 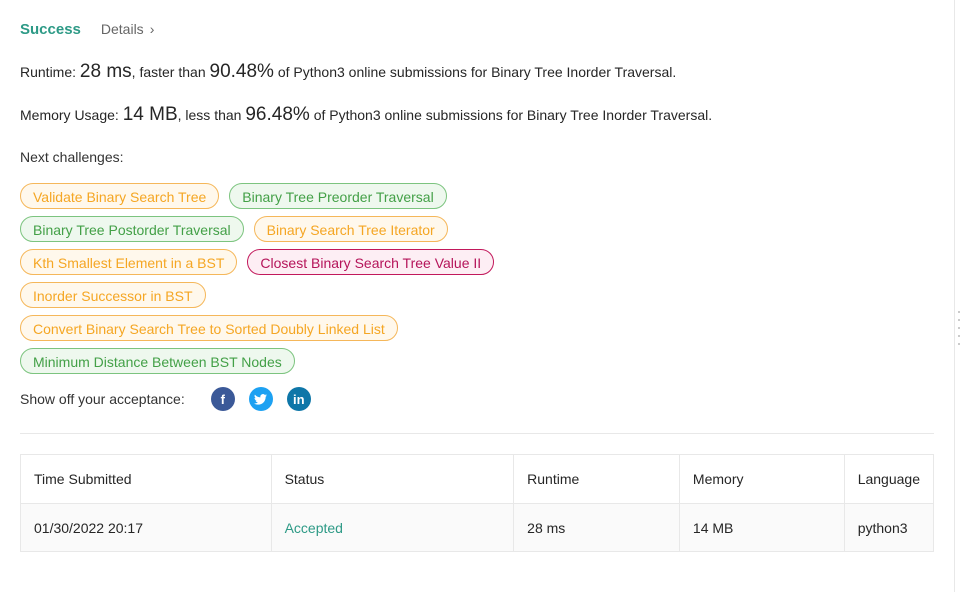 I want to click on challenge-row: Minimum Distance Between BST Nodes, so click(x=157, y=361).